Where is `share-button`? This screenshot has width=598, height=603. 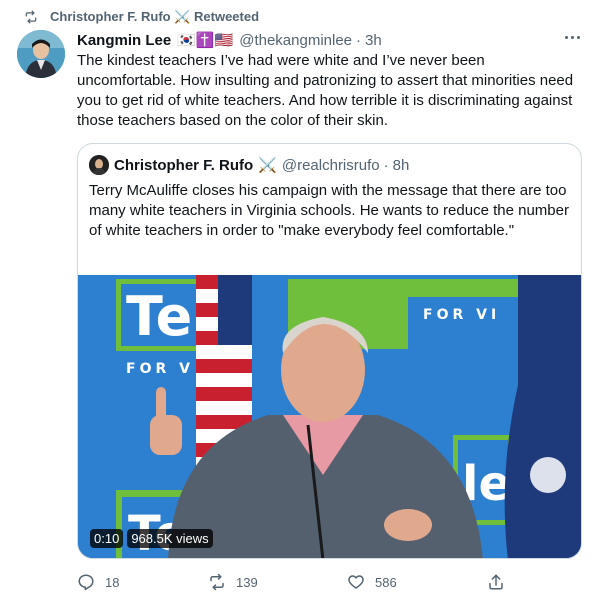 share-button is located at coordinates (502, 582).